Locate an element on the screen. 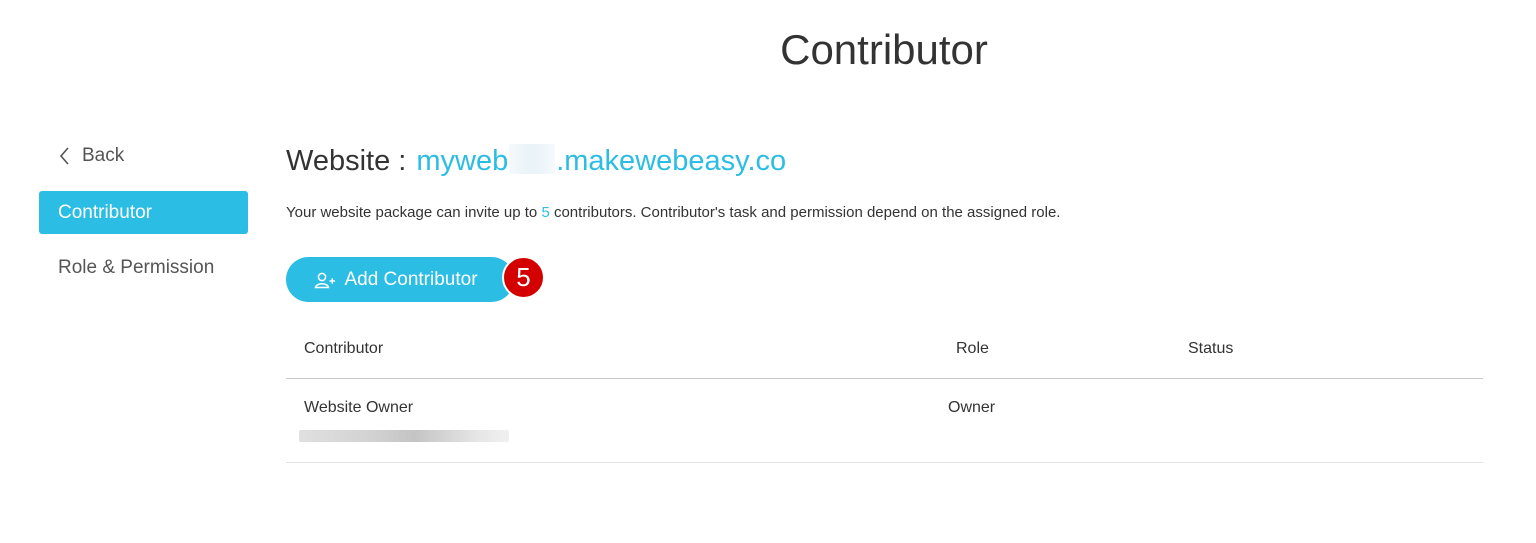 Image resolution: width=1536 pixels, height=543 pixels. column-header-role: Role is located at coordinates (972, 348).